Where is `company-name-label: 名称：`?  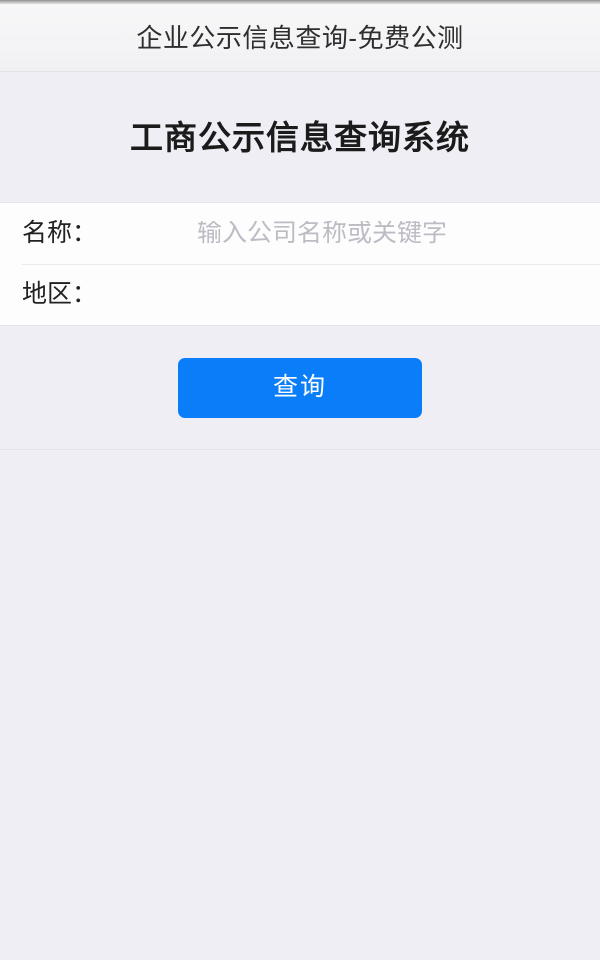 company-name-label: 名称： is located at coordinates (60, 233).